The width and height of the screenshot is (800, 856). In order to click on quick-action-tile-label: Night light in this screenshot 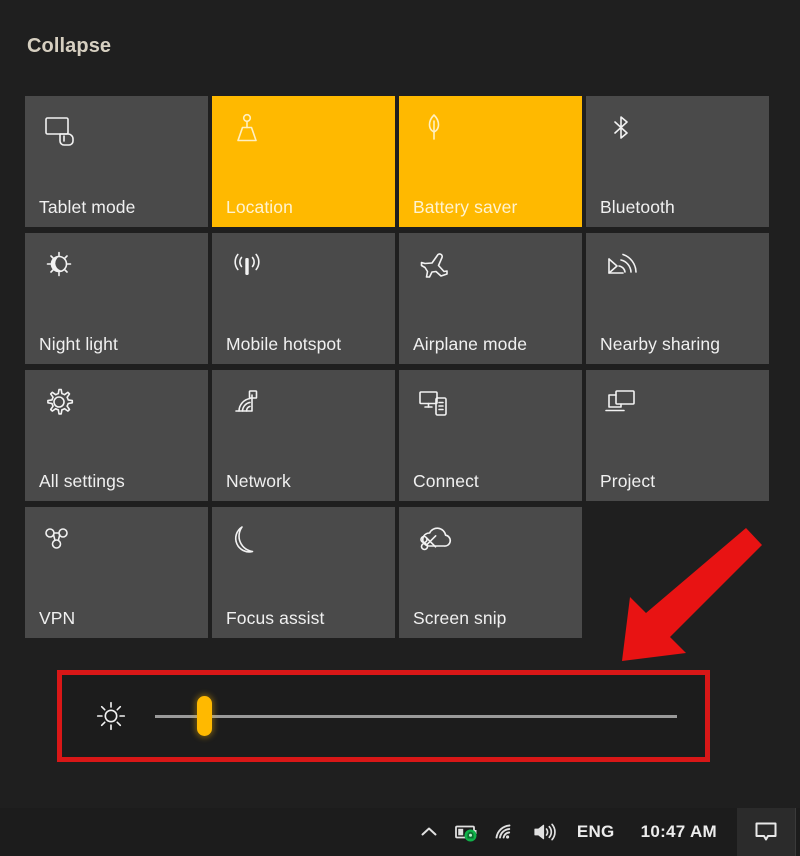, I will do `click(78, 344)`.